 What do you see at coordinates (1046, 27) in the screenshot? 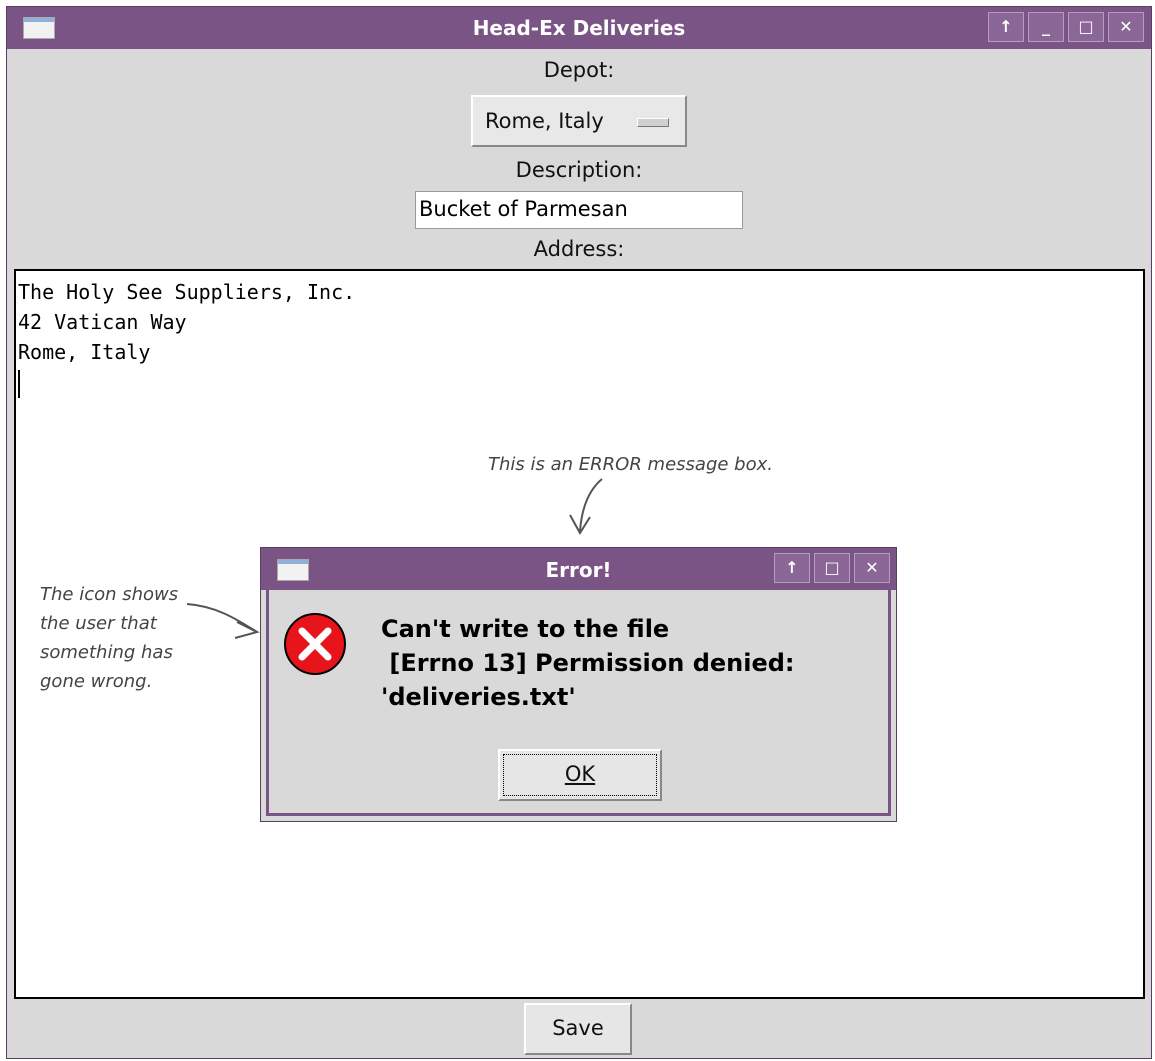
I see `minimize-button: _` at bounding box center [1046, 27].